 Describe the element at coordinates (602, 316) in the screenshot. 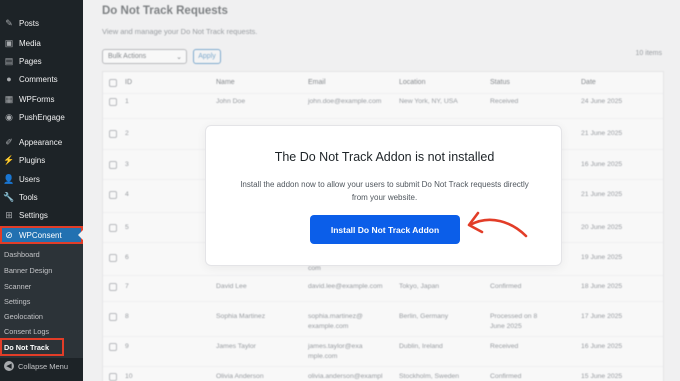

I see `cell-date: 17 June 2025` at that location.